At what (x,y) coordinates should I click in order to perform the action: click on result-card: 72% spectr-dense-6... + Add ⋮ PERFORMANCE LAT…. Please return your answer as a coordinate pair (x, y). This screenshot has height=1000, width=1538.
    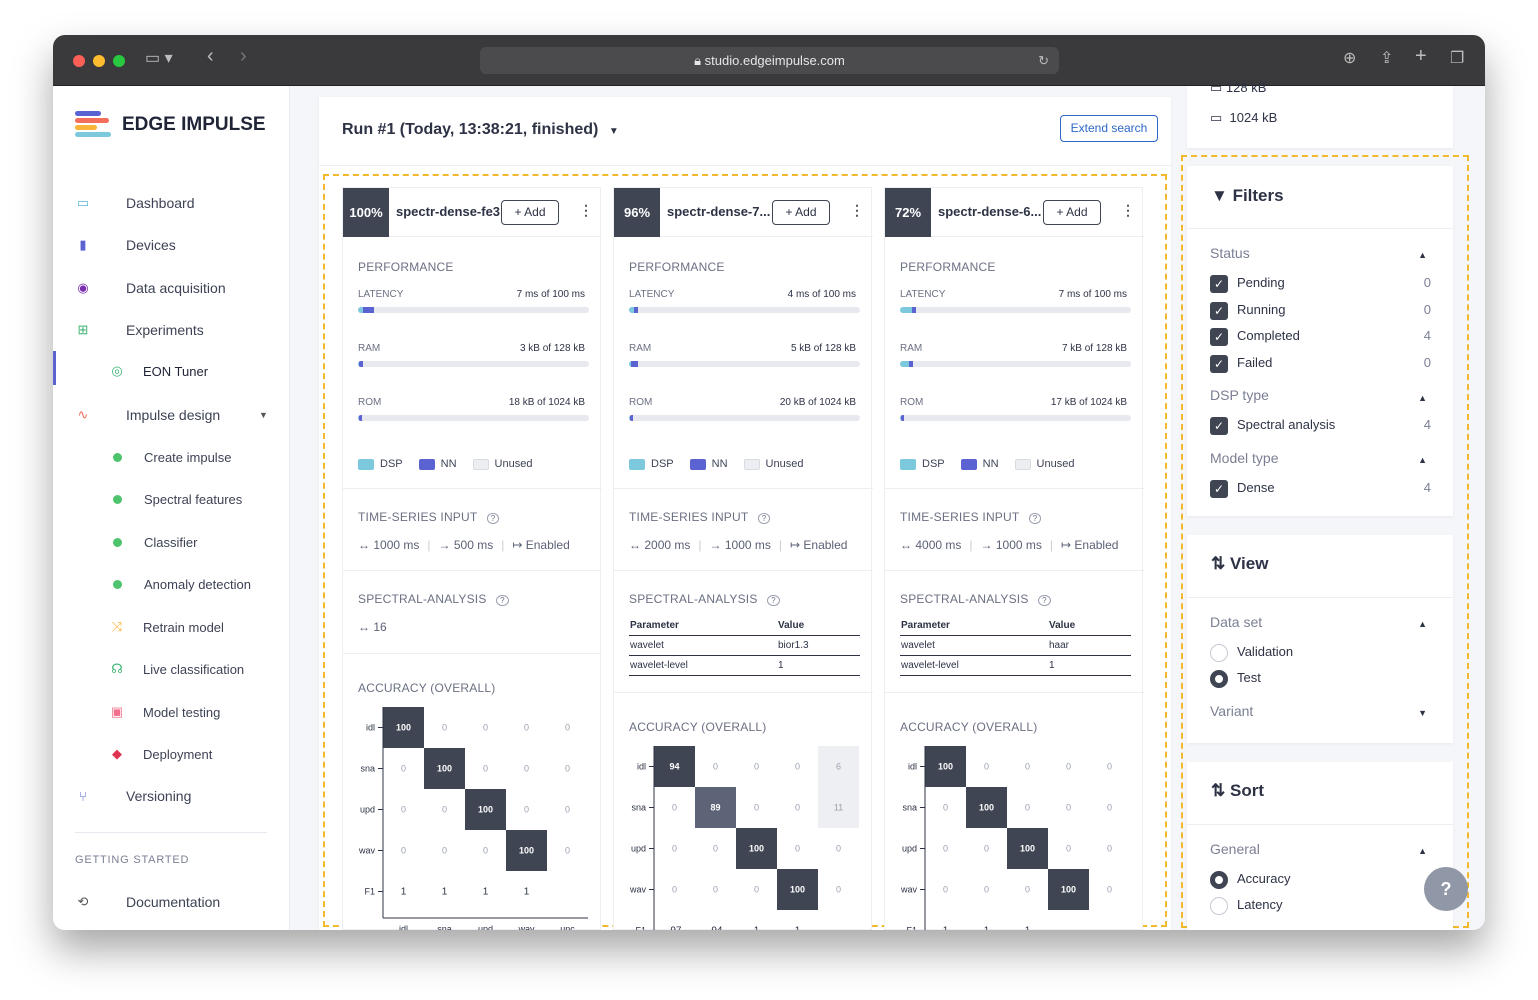
    Looking at the image, I should click on (1014, 559).